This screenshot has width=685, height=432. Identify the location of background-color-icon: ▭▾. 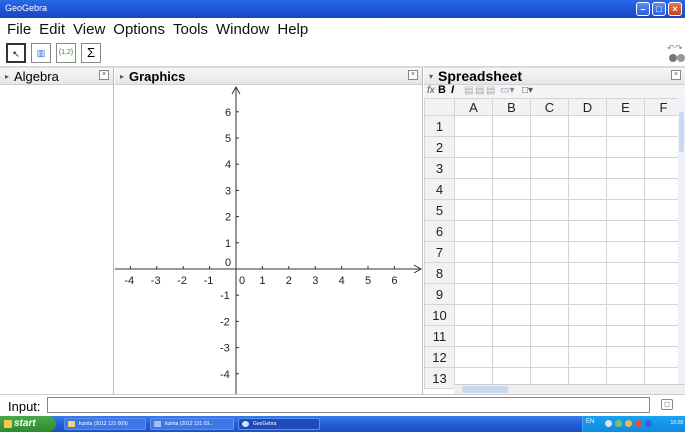
(507, 90).